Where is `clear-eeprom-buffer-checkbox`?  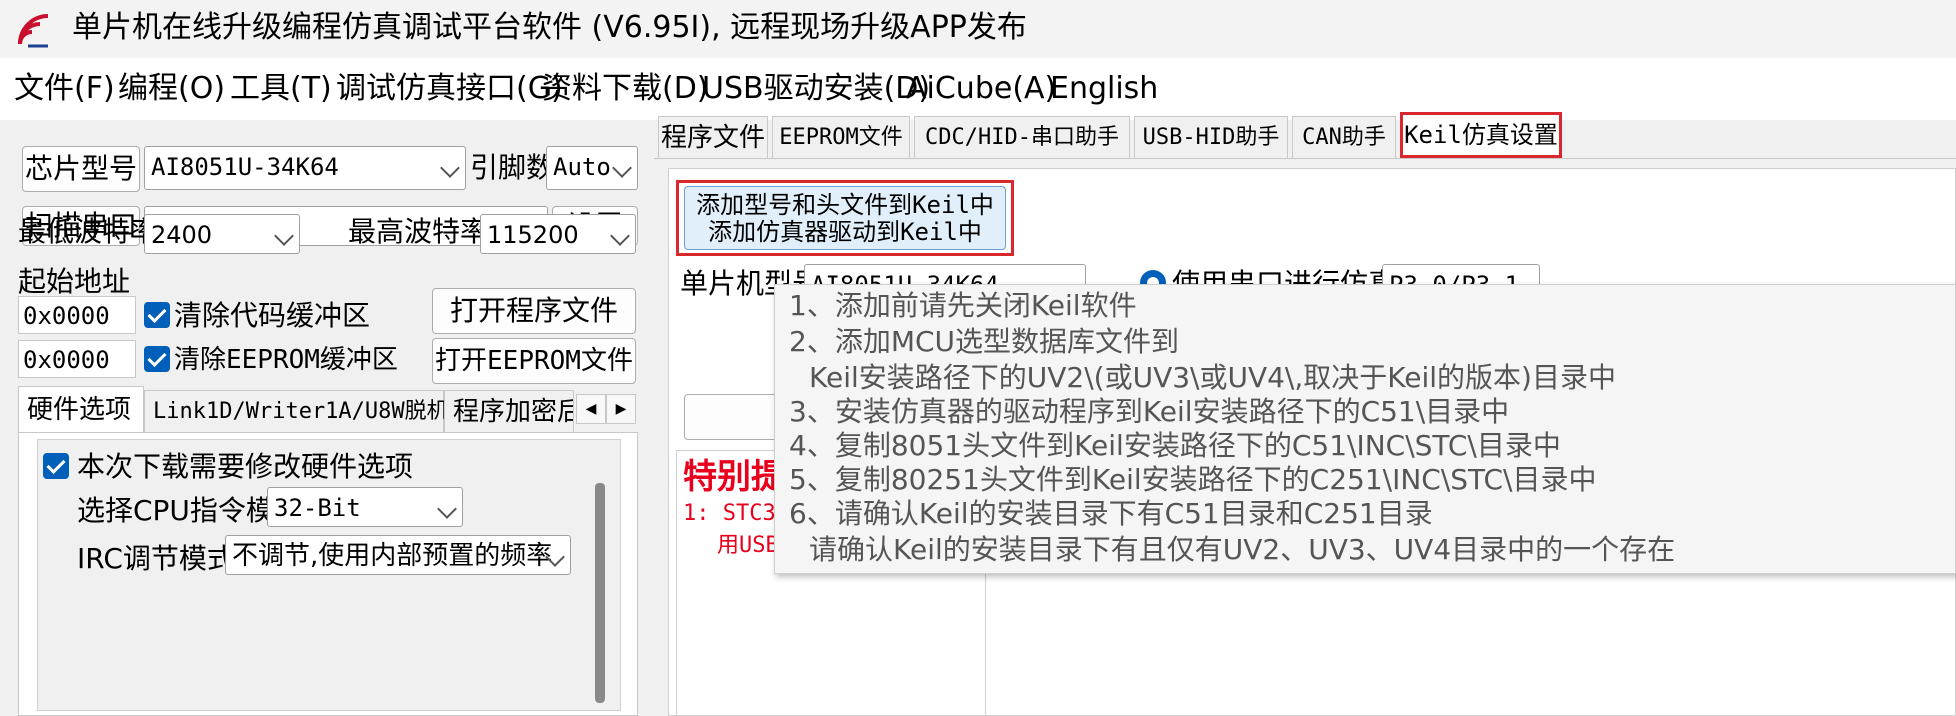 clear-eeprom-buffer-checkbox is located at coordinates (157, 359).